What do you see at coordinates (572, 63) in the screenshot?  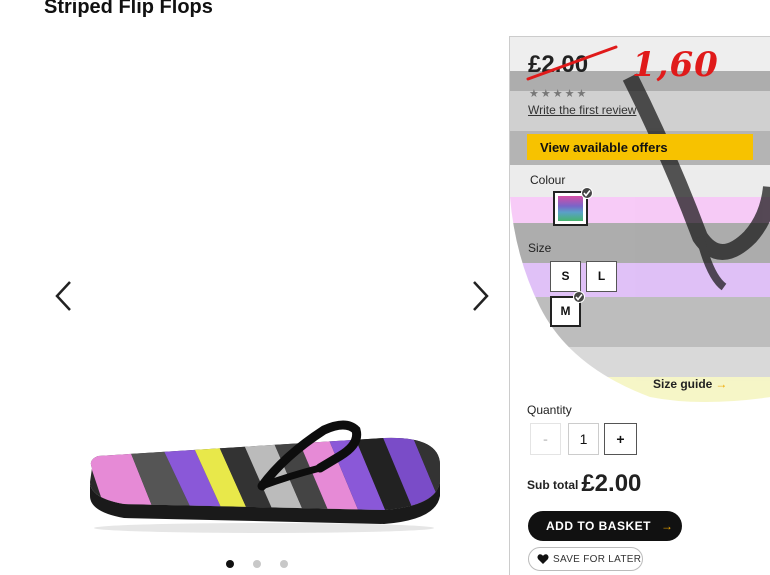 I see `price-strikethrough` at bounding box center [572, 63].